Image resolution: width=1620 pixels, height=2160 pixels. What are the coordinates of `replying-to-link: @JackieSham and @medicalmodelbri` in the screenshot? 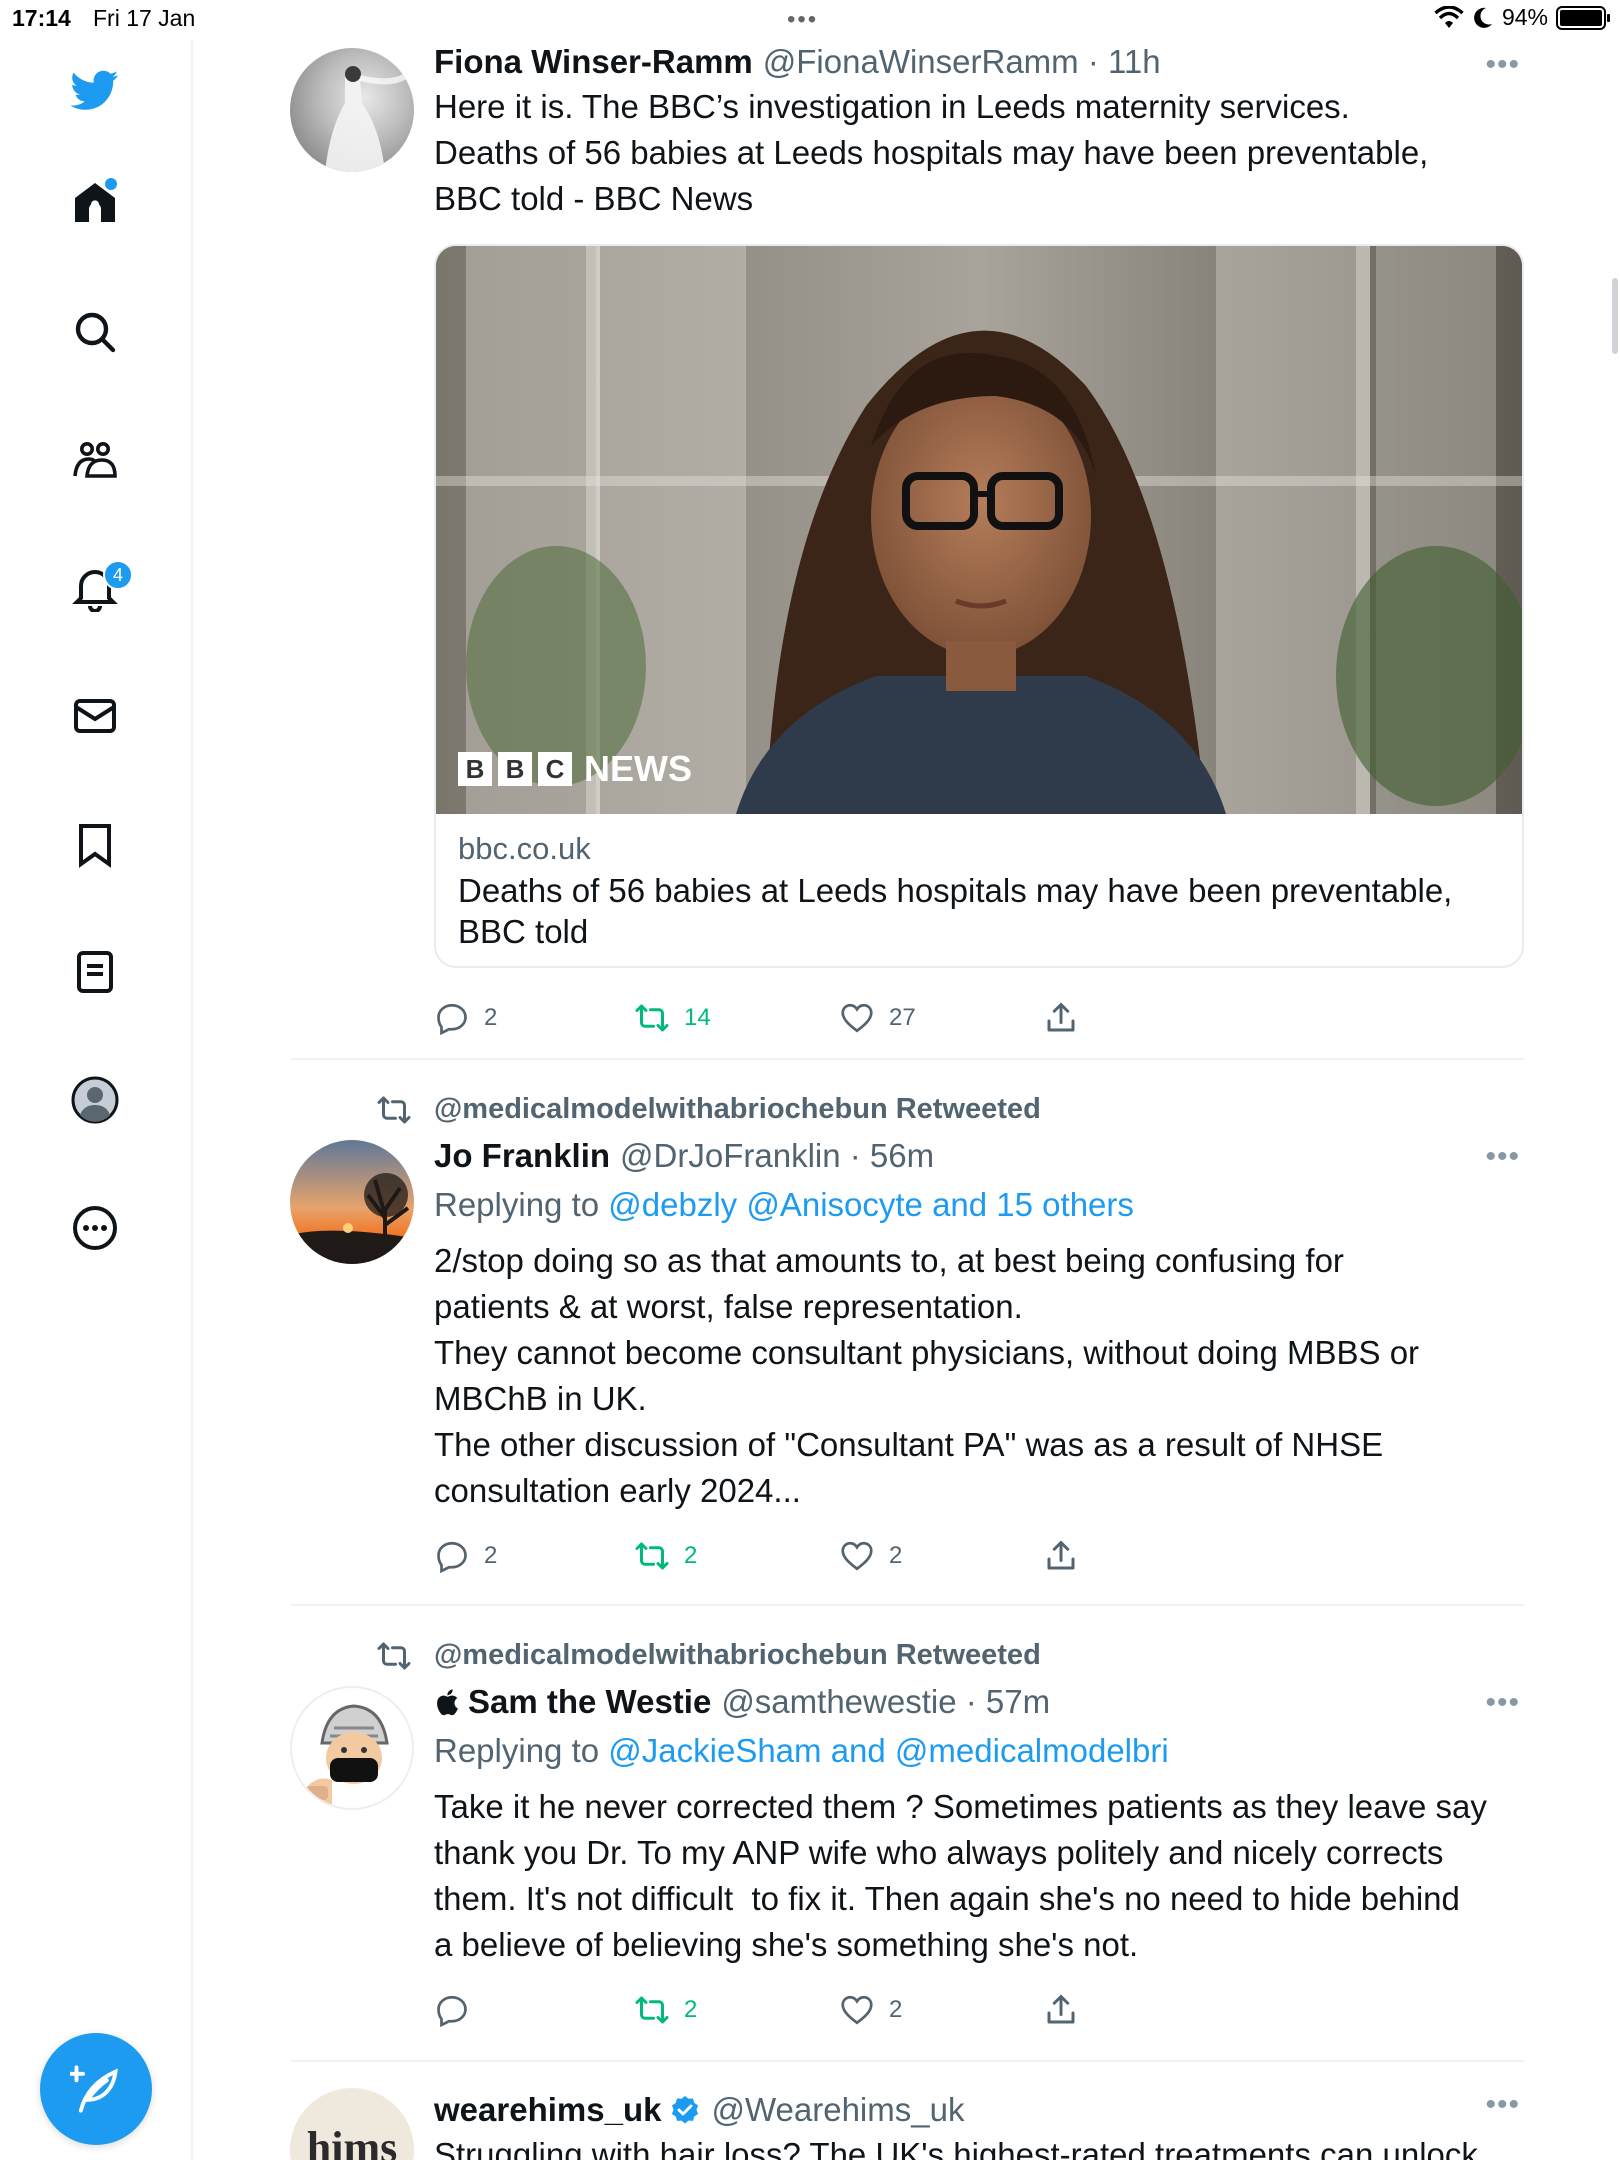 It's located at (888, 1750).